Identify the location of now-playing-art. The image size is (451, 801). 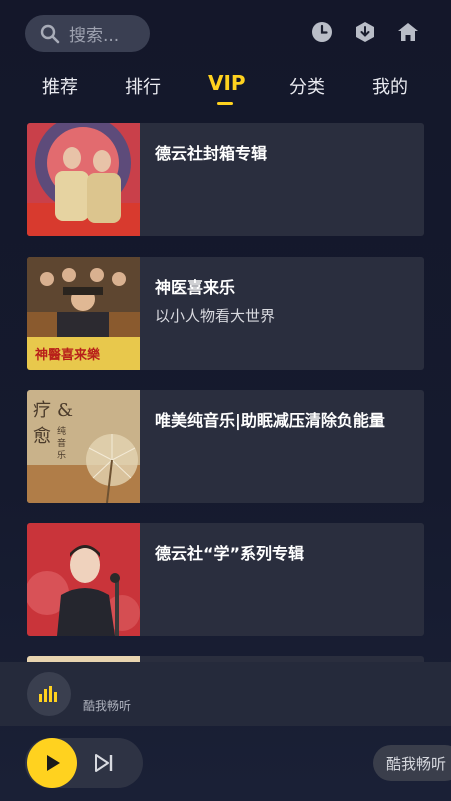
(49, 694).